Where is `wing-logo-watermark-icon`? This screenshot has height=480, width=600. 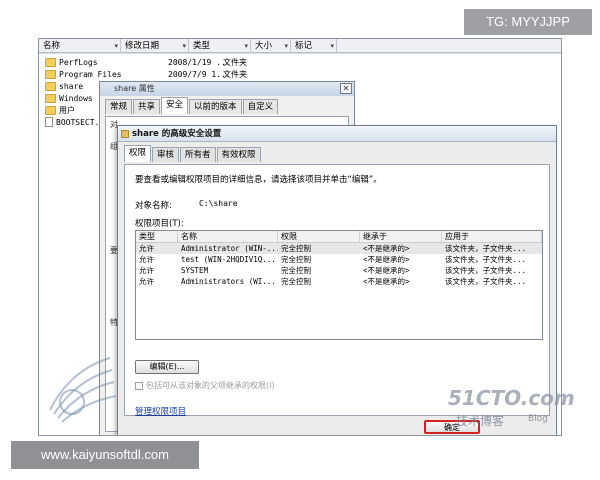 wing-logo-watermark-icon is located at coordinates (83, 390).